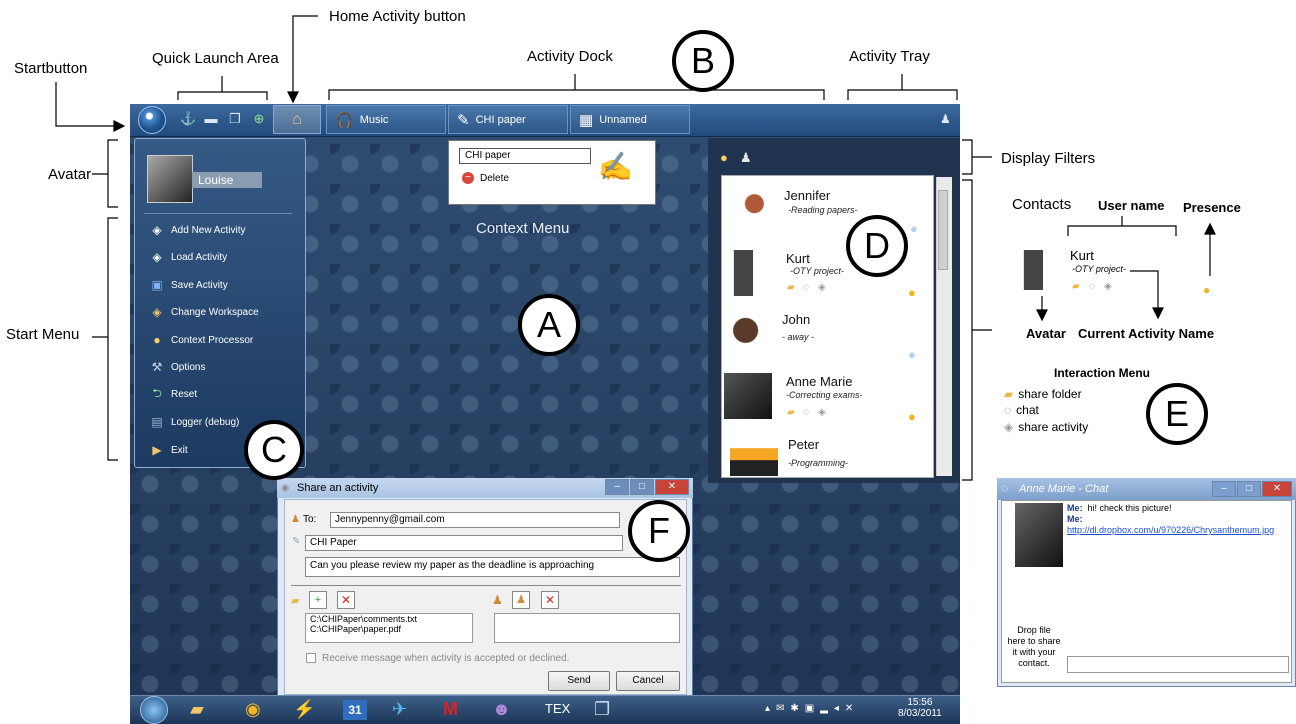 Image resolution: width=1296 pixels, height=724 pixels. I want to click on user-name-bracket, so click(1122, 226).